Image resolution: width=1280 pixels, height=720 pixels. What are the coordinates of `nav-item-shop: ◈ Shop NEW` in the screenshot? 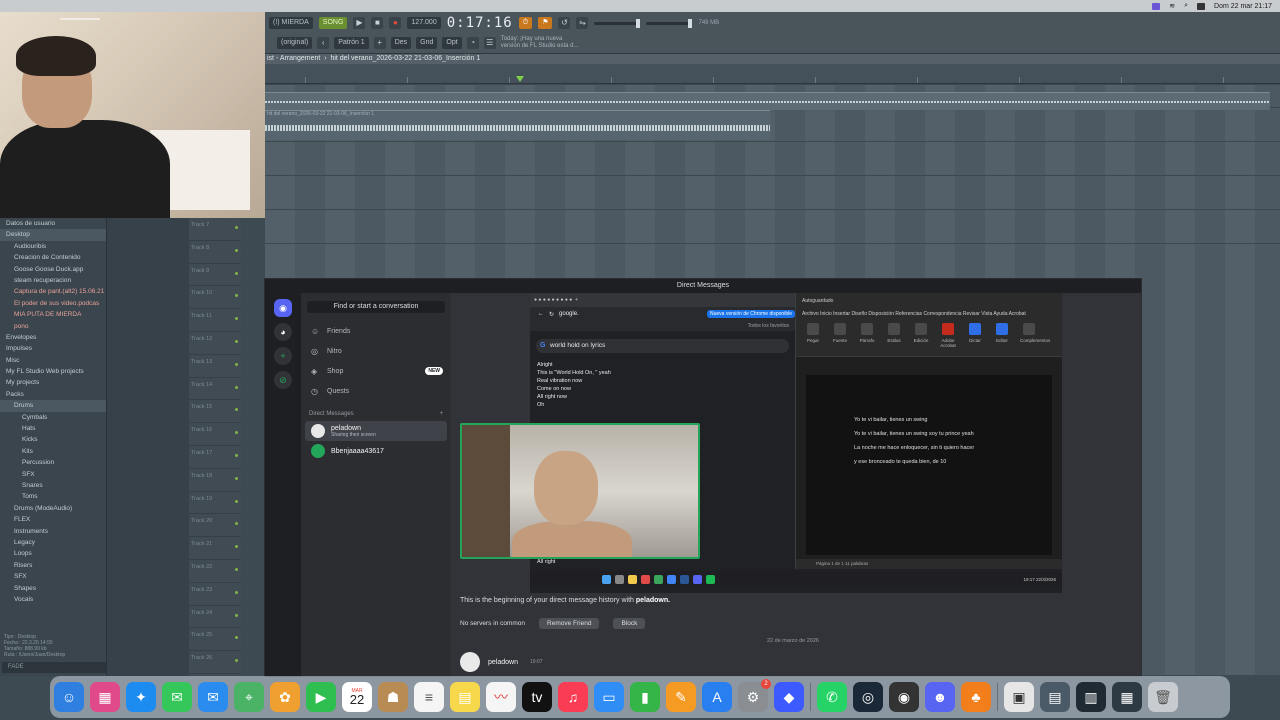 It's located at (376, 371).